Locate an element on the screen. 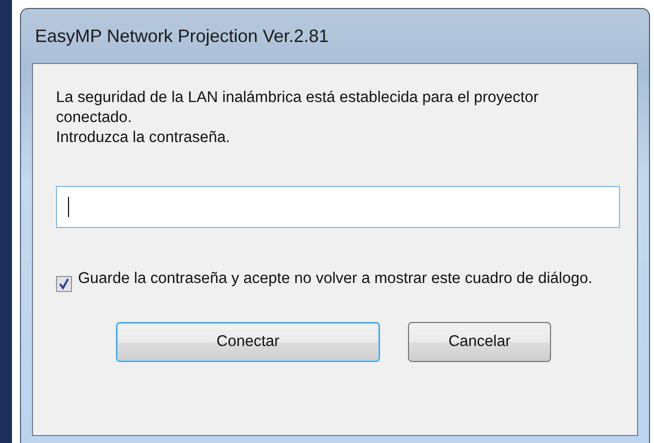  cancel-button: Cancelar is located at coordinates (479, 342).